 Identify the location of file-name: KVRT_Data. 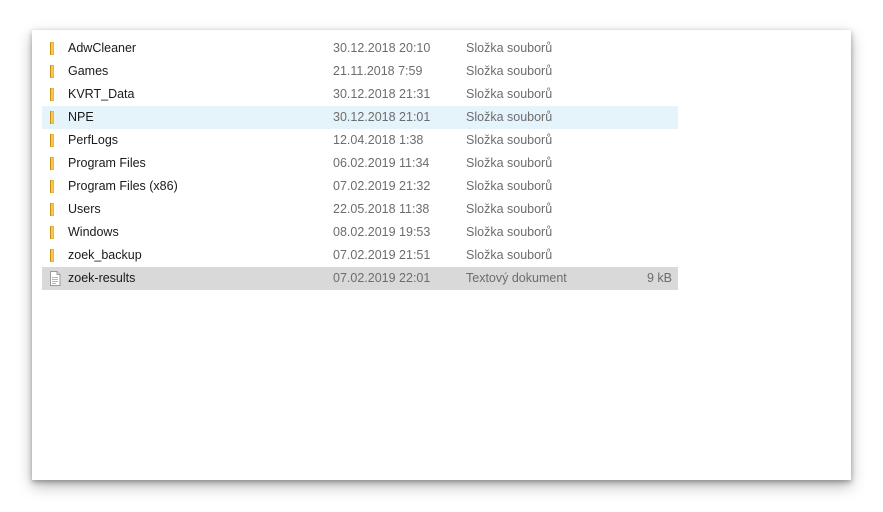
(101, 94).